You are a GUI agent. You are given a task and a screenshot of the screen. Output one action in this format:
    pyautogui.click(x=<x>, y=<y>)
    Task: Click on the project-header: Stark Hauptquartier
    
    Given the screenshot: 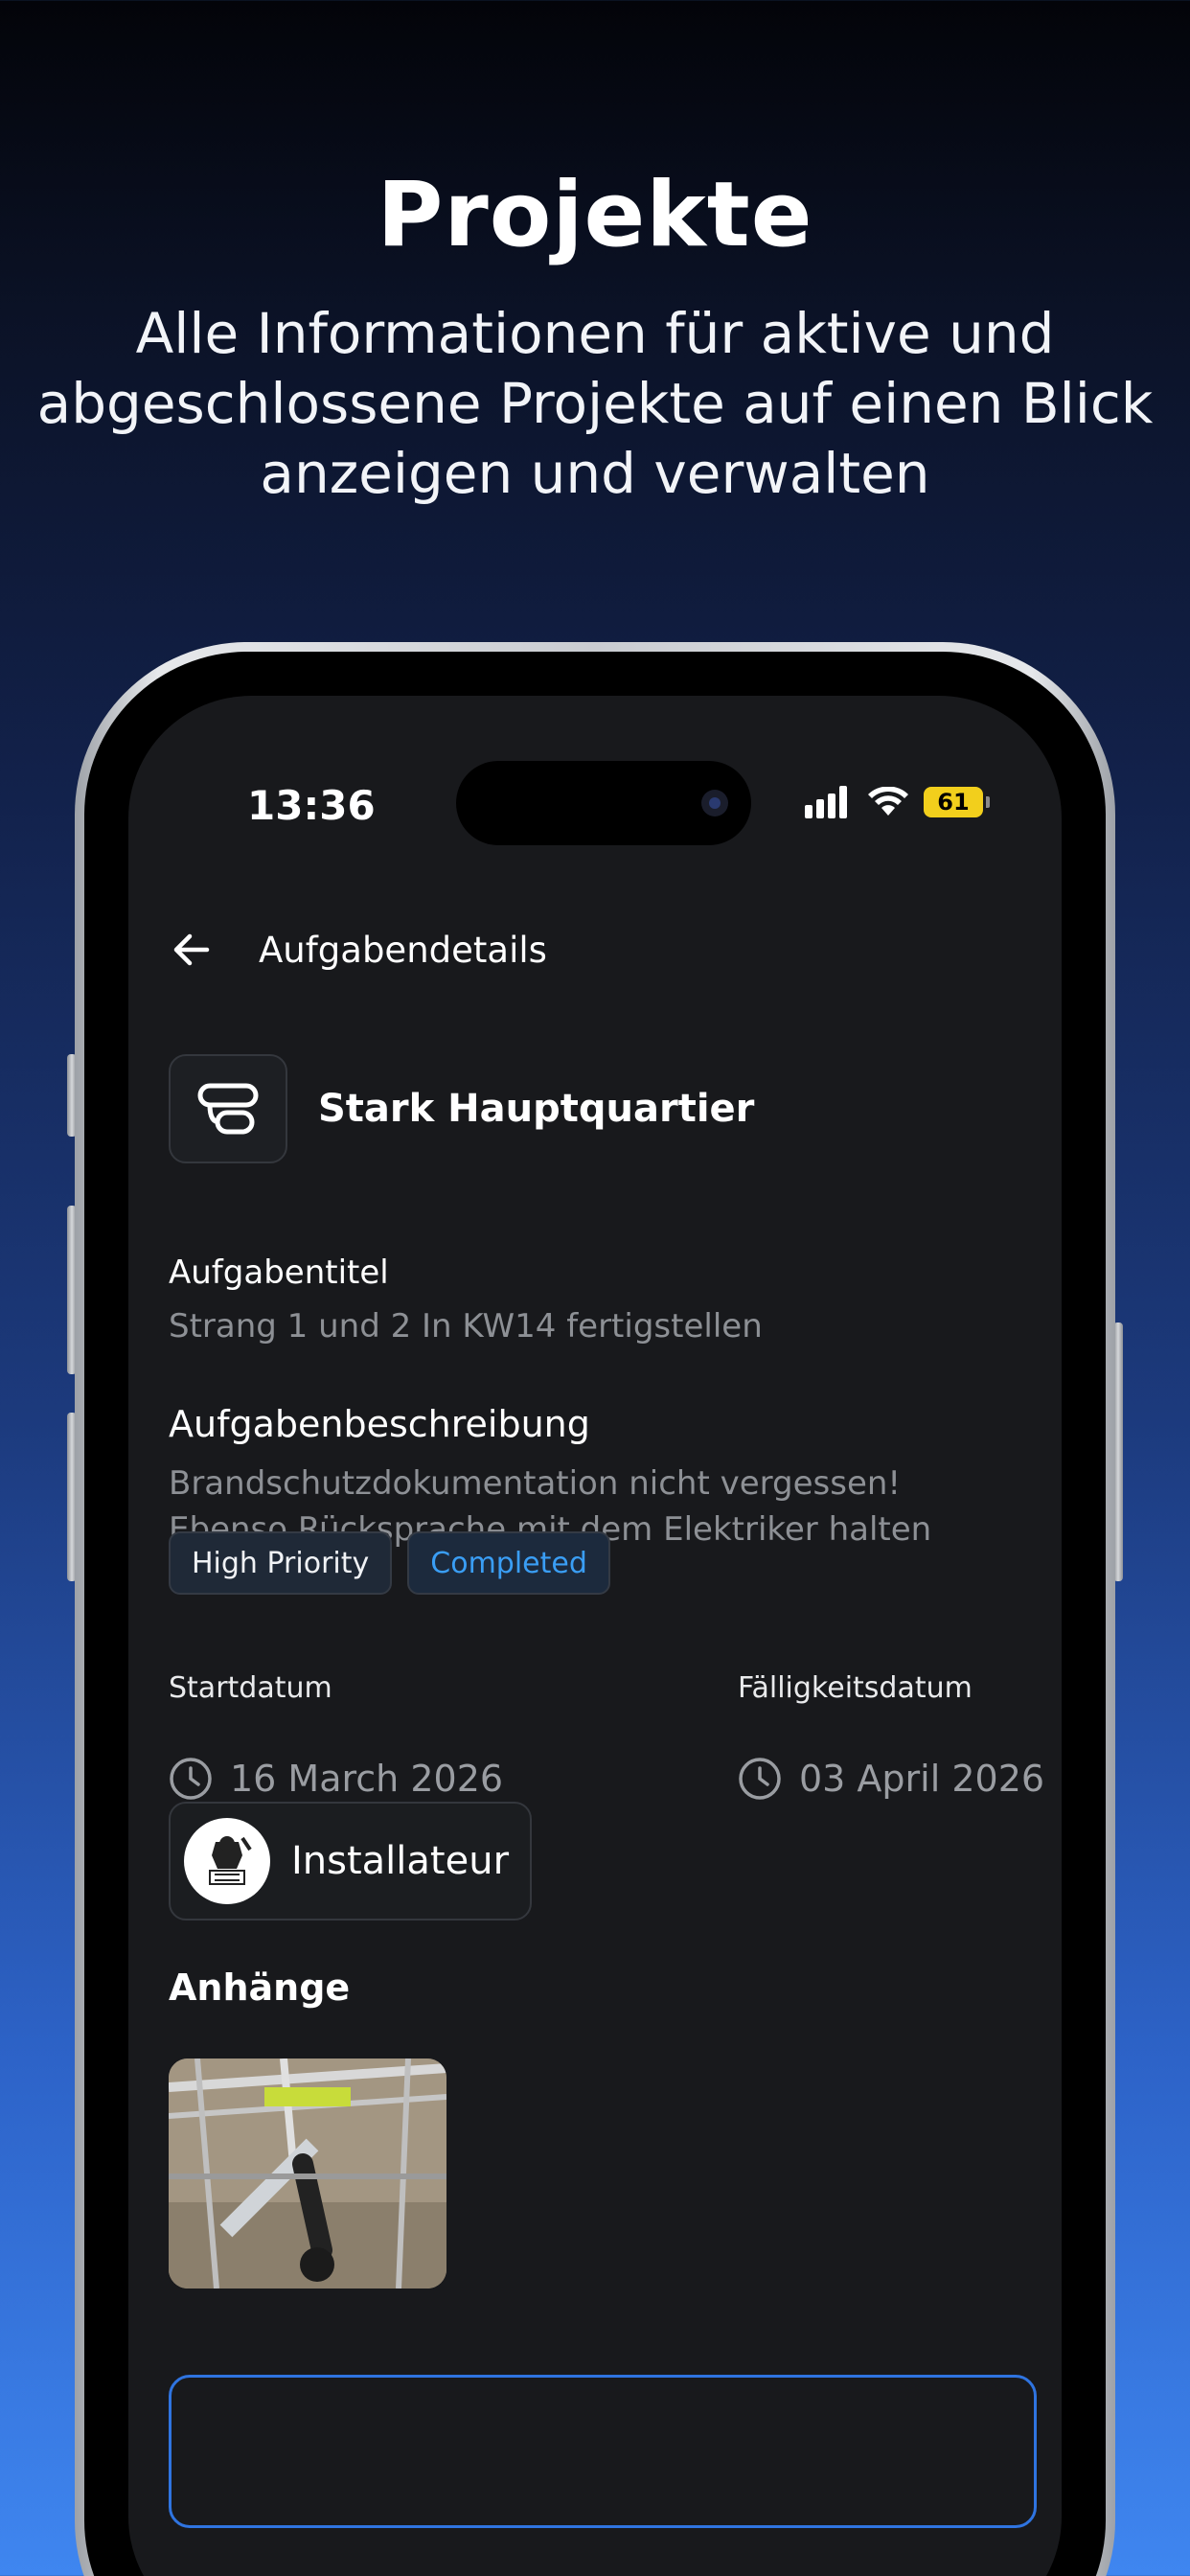 What is the action you would take?
    pyautogui.click(x=461, y=1108)
    